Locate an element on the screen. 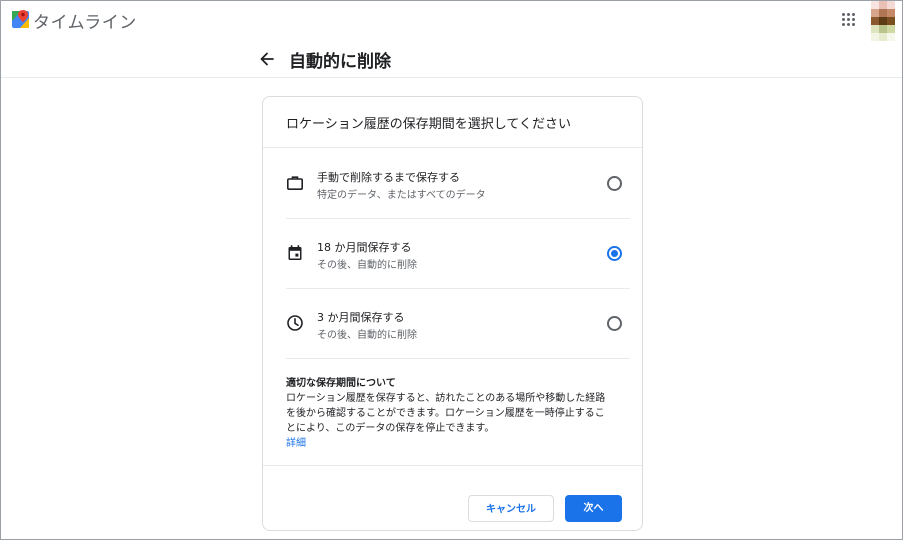 This screenshot has width=903, height=540. option-divider is located at coordinates (458, 358).